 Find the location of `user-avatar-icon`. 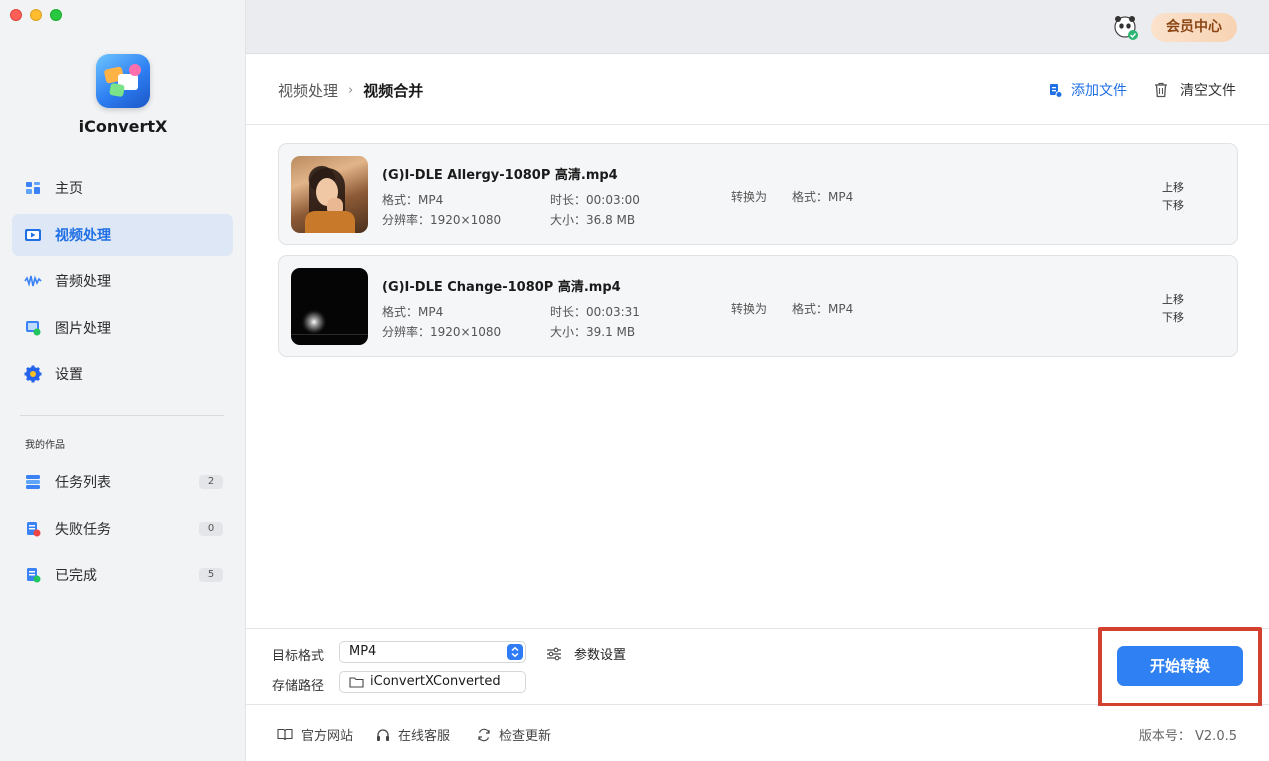

user-avatar-icon is located at coordinates (1126, 28).